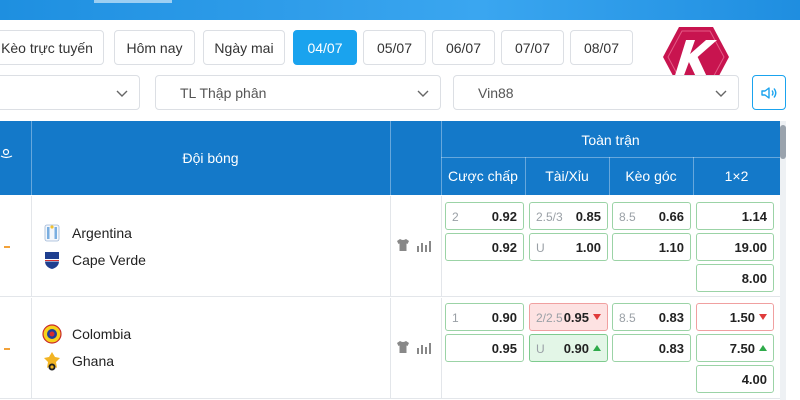  Describe the element at coordinates (414, 347) in the screenshot. I see `match-tools` at that location.